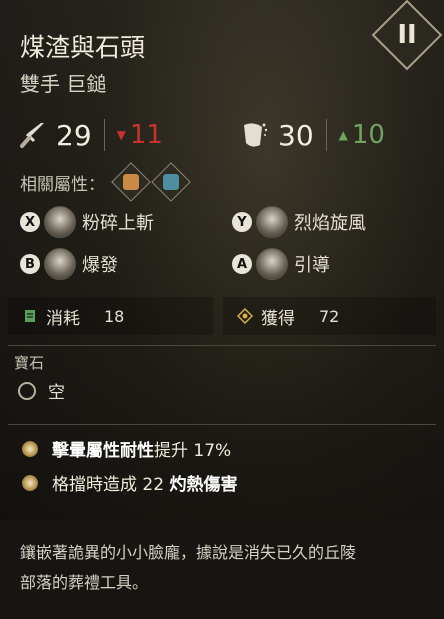 This screenshot has height=619, width=444. Describe the element at coordinates (223, 135) in the screenshot. I see `stats-row: 29 ▼ 11 30 ▲ 10` at that location.